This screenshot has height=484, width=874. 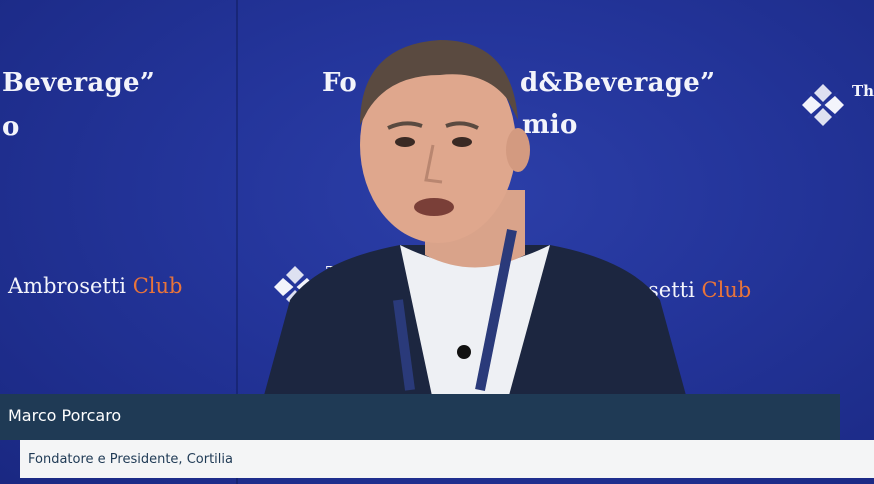 What do you see at coordinates (863, 91) in the screenshot?
I see `the-label-right: The` at bounding box center [863, 91].